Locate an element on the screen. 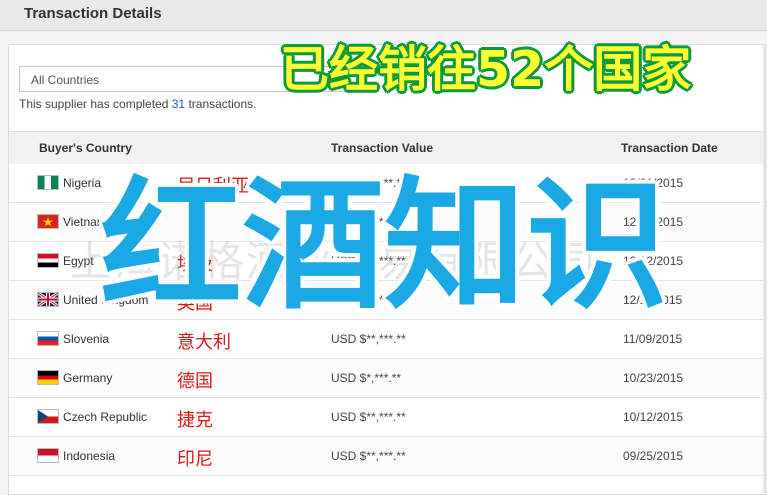 This screenshot has height=495, width=767. transaction-date: 09/25/2015 is located at coordinates (653, 456).